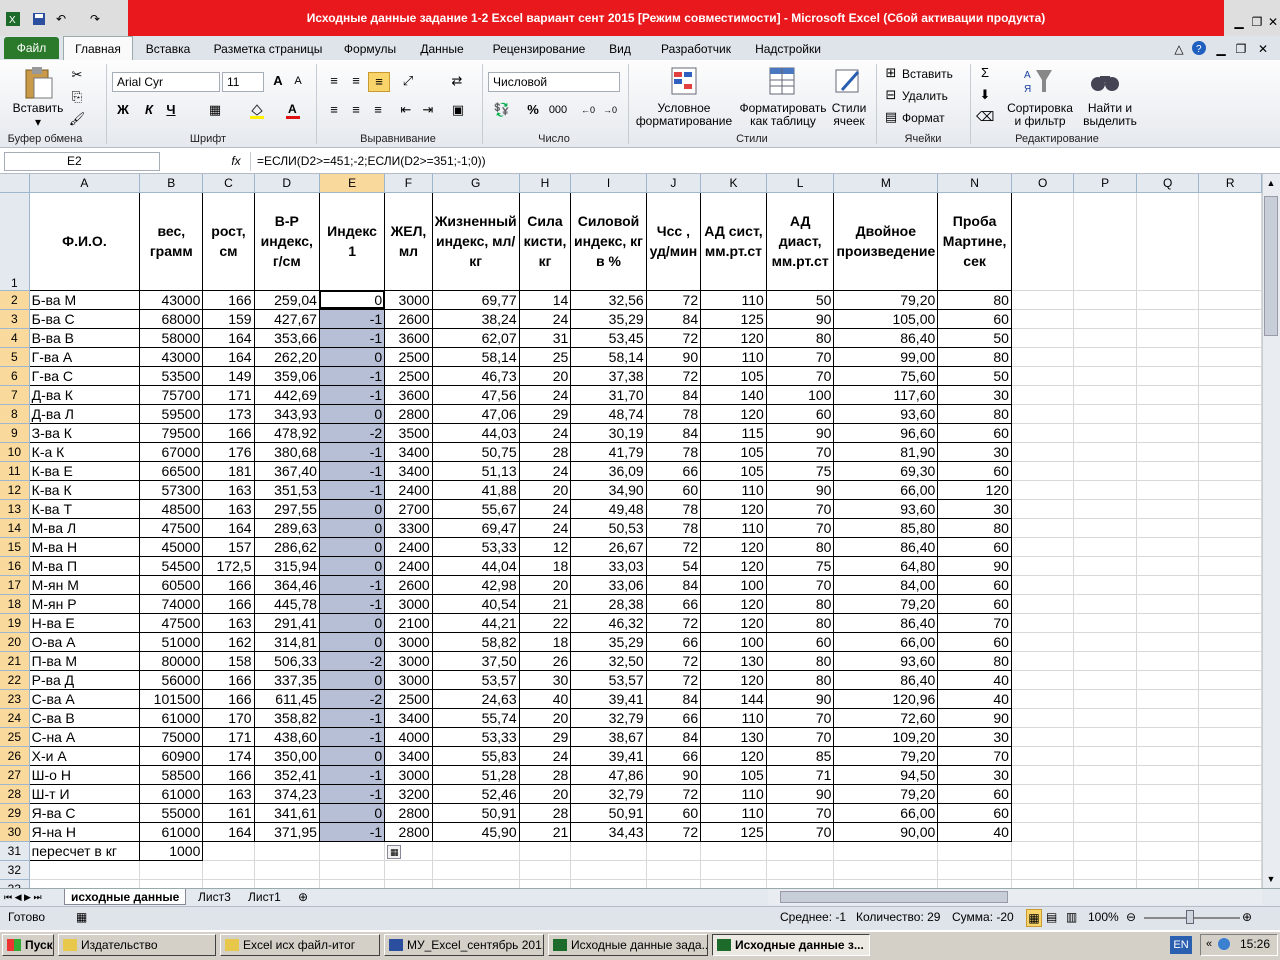 The width and height of the screenshot is (1280, 960). I want to click on zoom-out-icon: ⊖, so click(1131, 917).